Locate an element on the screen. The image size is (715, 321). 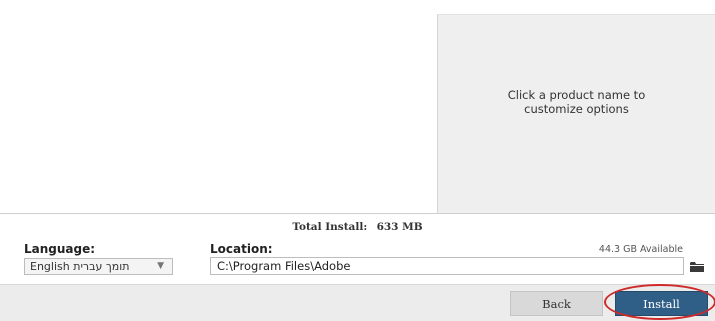
divider is located at coordinates (357, 213).